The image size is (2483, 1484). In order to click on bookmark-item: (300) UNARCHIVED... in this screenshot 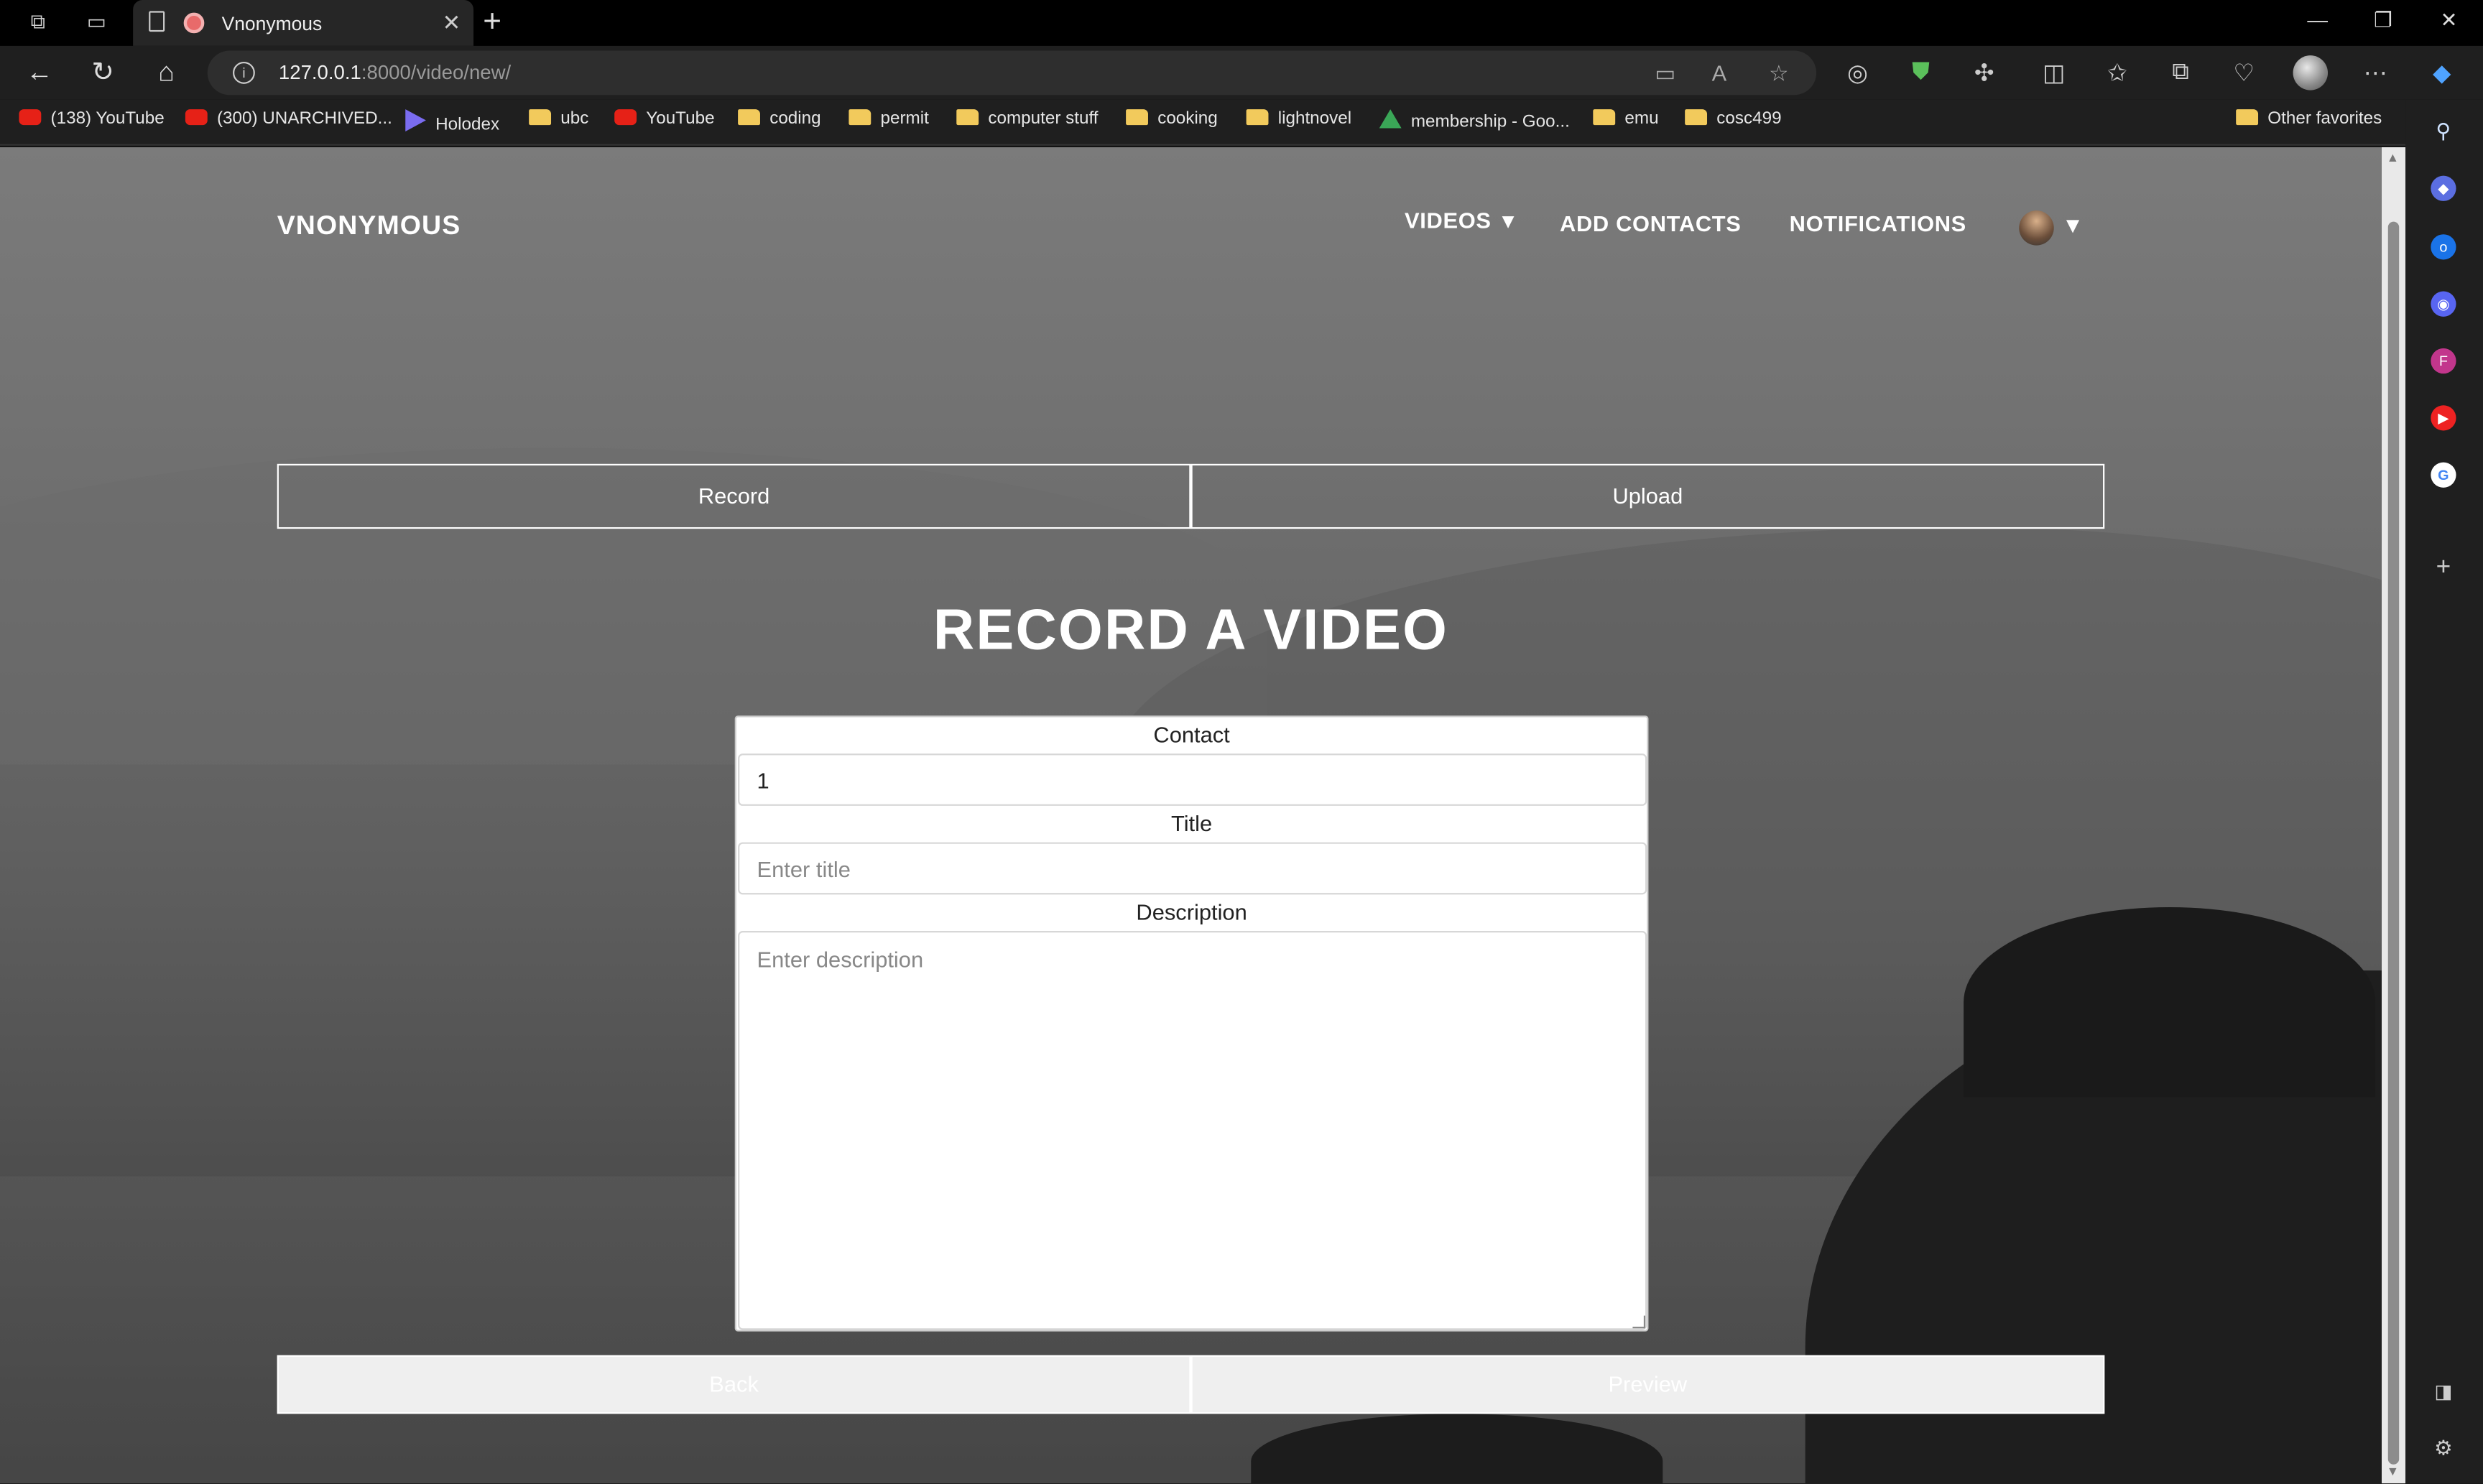, I will do `click(288, 119)`.